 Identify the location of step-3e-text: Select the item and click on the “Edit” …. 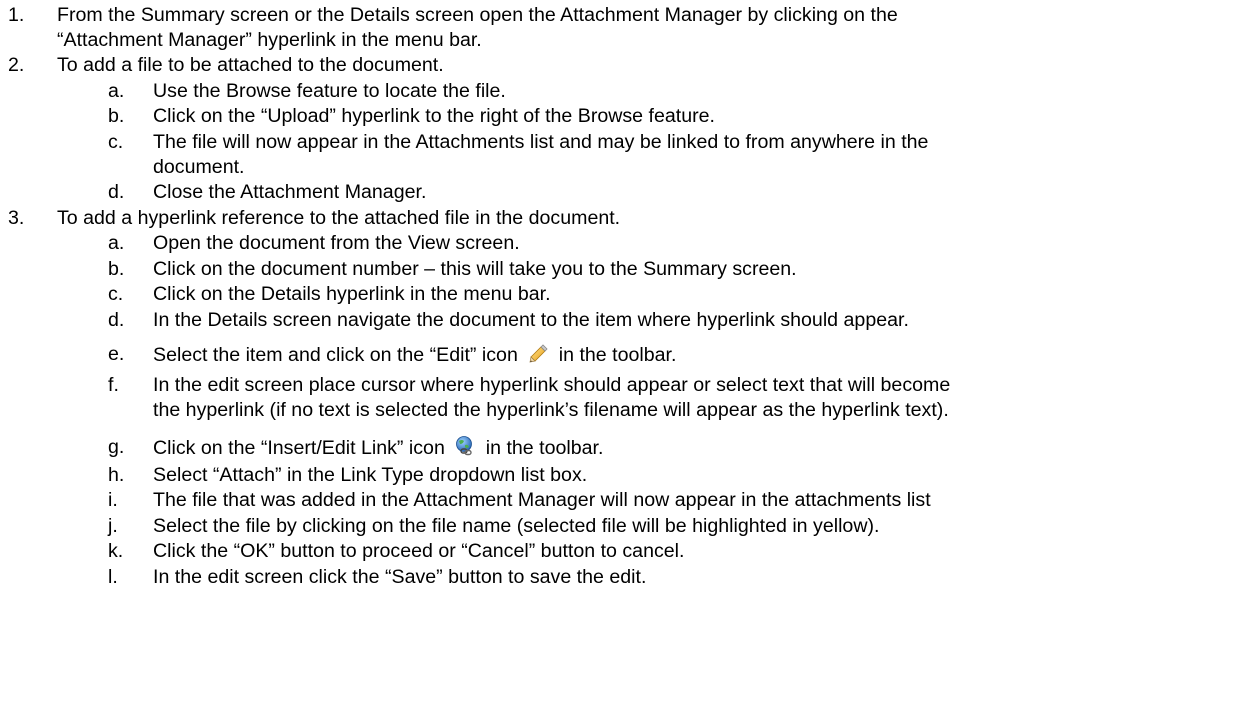
(414, 356).